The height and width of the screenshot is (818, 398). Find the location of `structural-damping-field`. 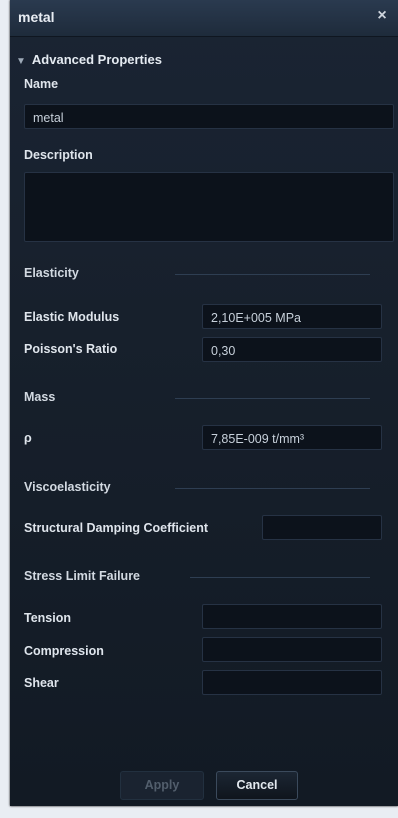

structural-damping-field is located at coordinates (322, 527).